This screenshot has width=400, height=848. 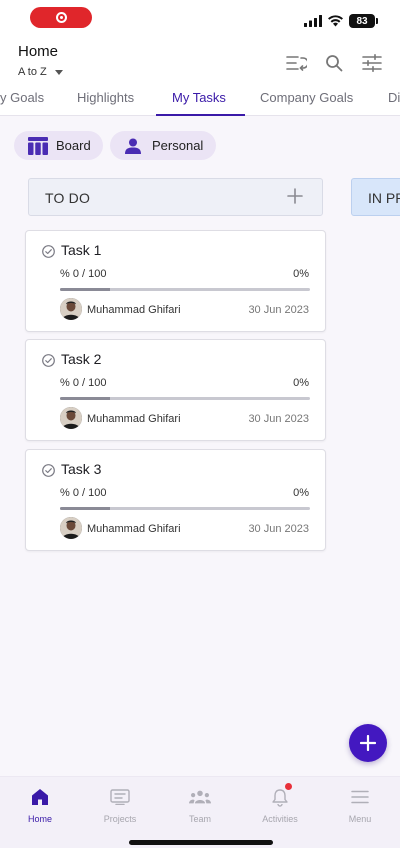 What do you see at coordinates (288, 786) in the screenshot?
I see `notification-dot` at bounding box center [288, 786].